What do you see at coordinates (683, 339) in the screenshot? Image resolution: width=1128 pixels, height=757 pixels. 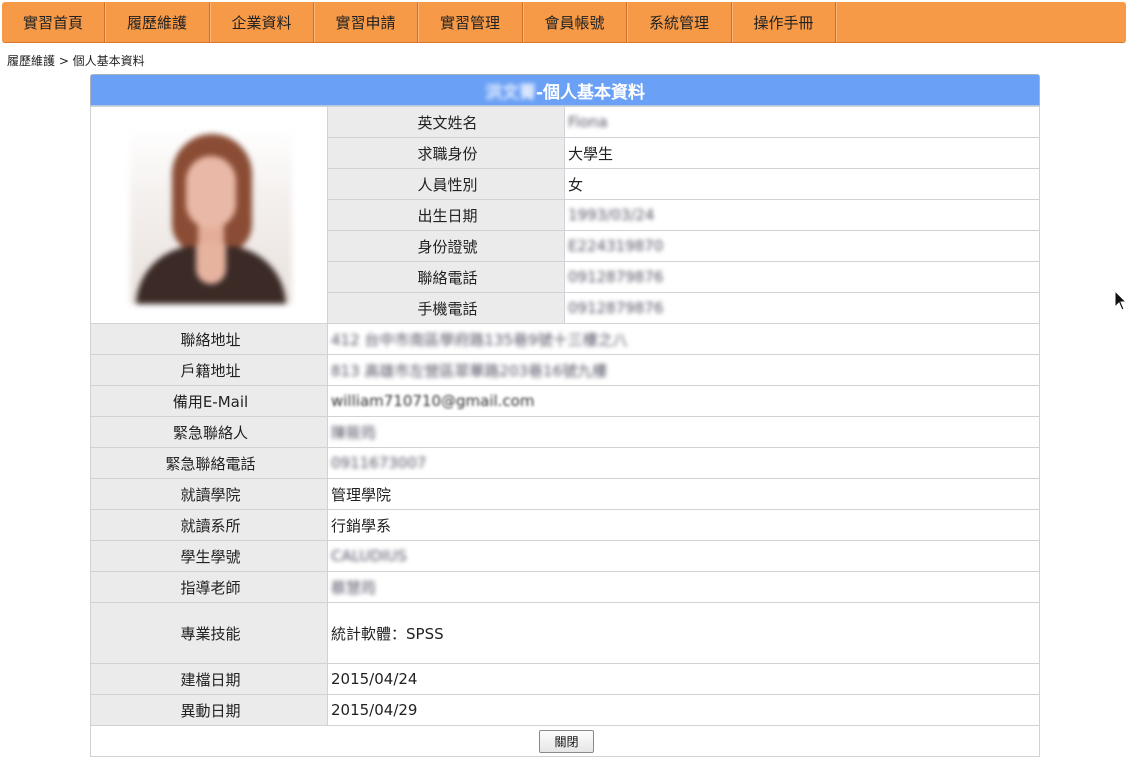 I see `contact-address-value: 412 台中市南區學府路135巷9號十三樓之八` at bounding box center [683, 339].